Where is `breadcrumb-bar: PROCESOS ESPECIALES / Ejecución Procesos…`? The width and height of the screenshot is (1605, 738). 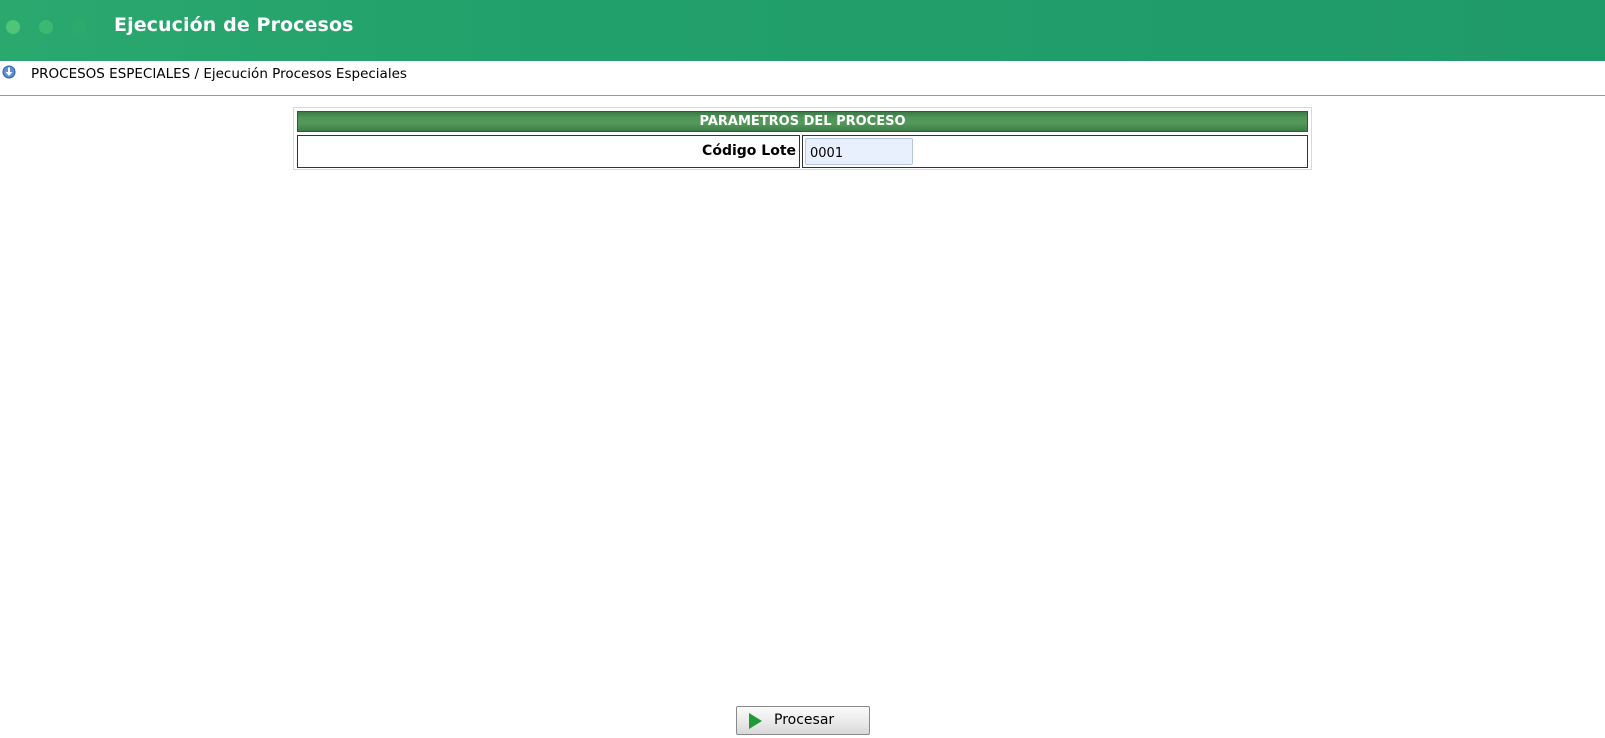
breadcrumb-bar: PROCESOS ESPECIALES / Ejecución Procesos… is located at coordinates (802, 78).